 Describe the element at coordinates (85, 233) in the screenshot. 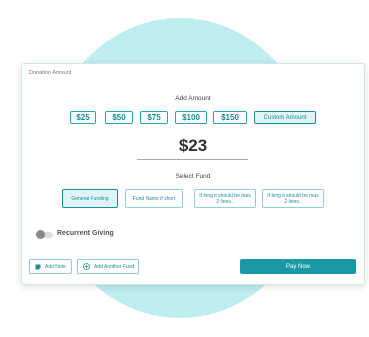

I see `recurrent-giving-label: Recurrent Giving` at that location.